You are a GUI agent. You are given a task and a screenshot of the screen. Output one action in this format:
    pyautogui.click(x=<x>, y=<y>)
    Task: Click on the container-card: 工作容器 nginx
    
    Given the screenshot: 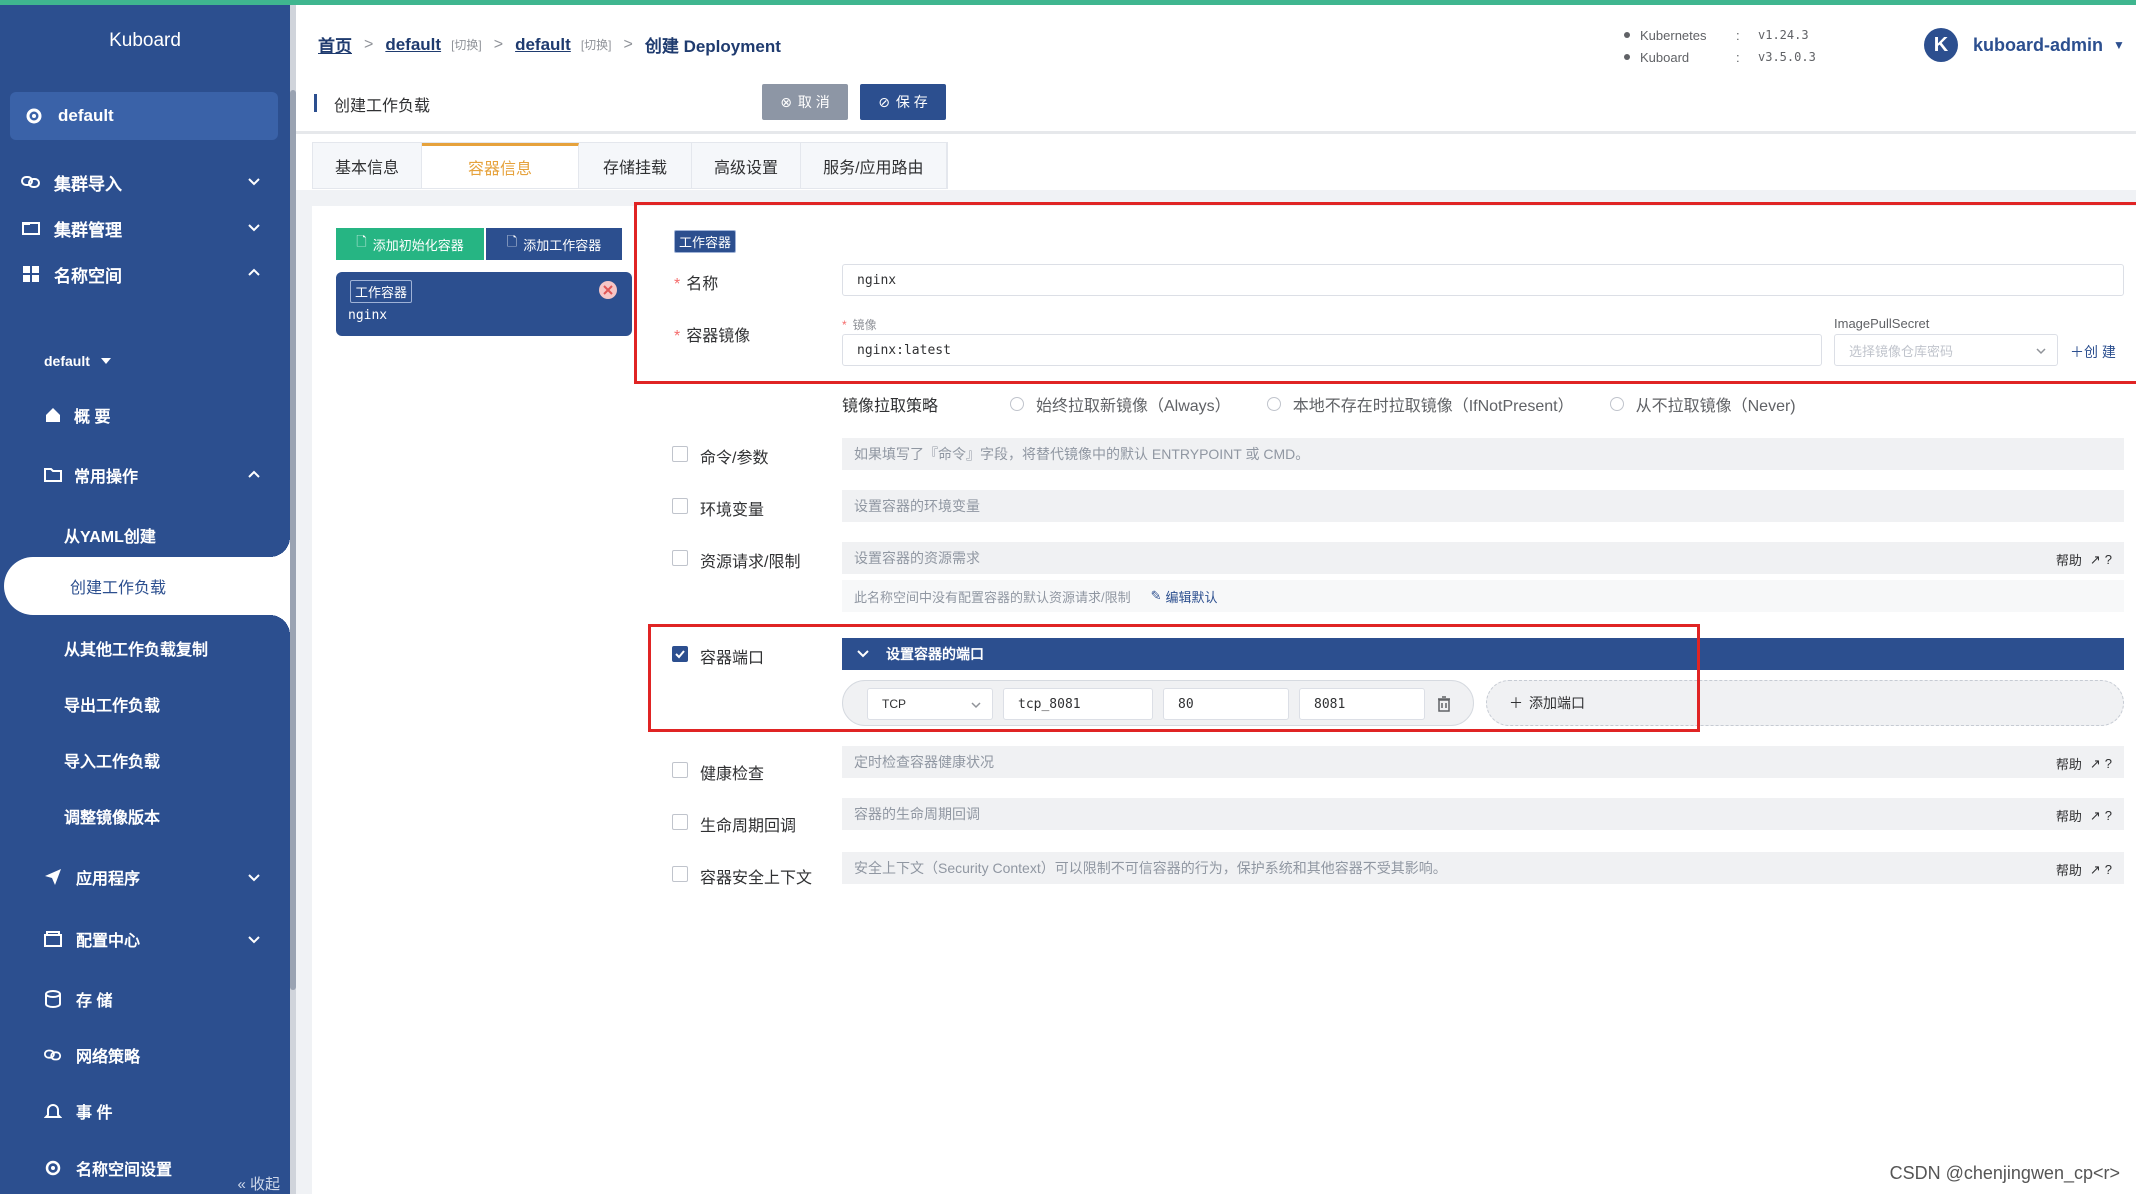 What is the action you would take?
    pyautogui.click(x=484, y=304)
    